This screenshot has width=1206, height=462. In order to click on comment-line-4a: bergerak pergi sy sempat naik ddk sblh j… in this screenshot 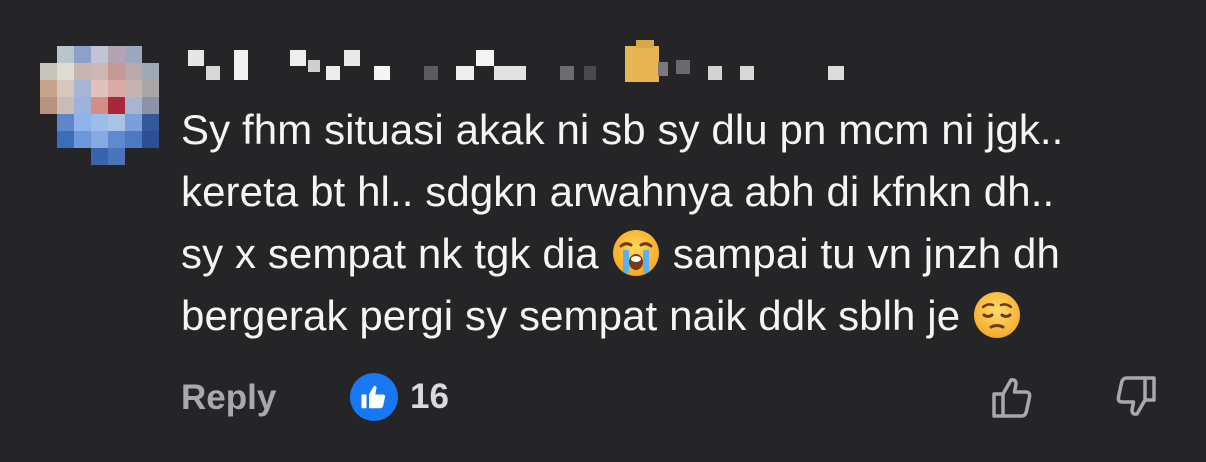, I will do `click(571, 315)`.